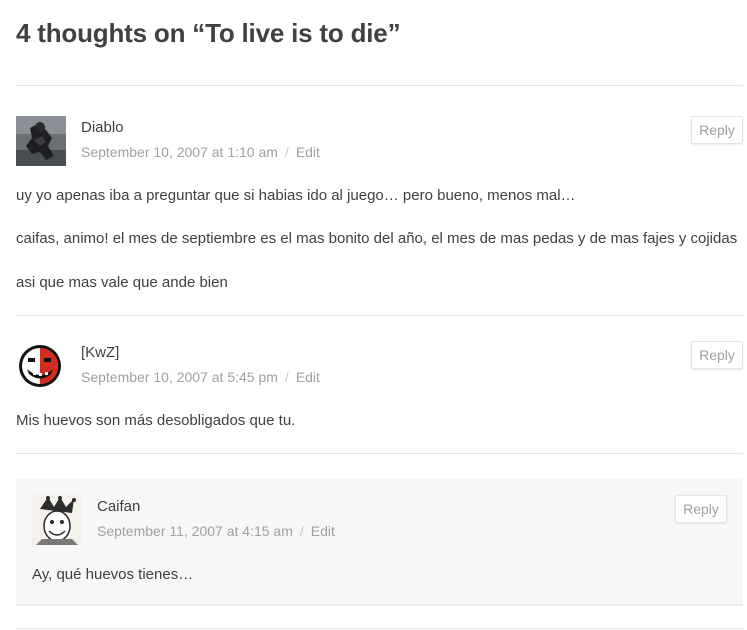 The width and height of the screenshot is (747, 630). Describe the element at coordinates (57, 520) in the screenshot. I see `avatar-caifan` at that location.